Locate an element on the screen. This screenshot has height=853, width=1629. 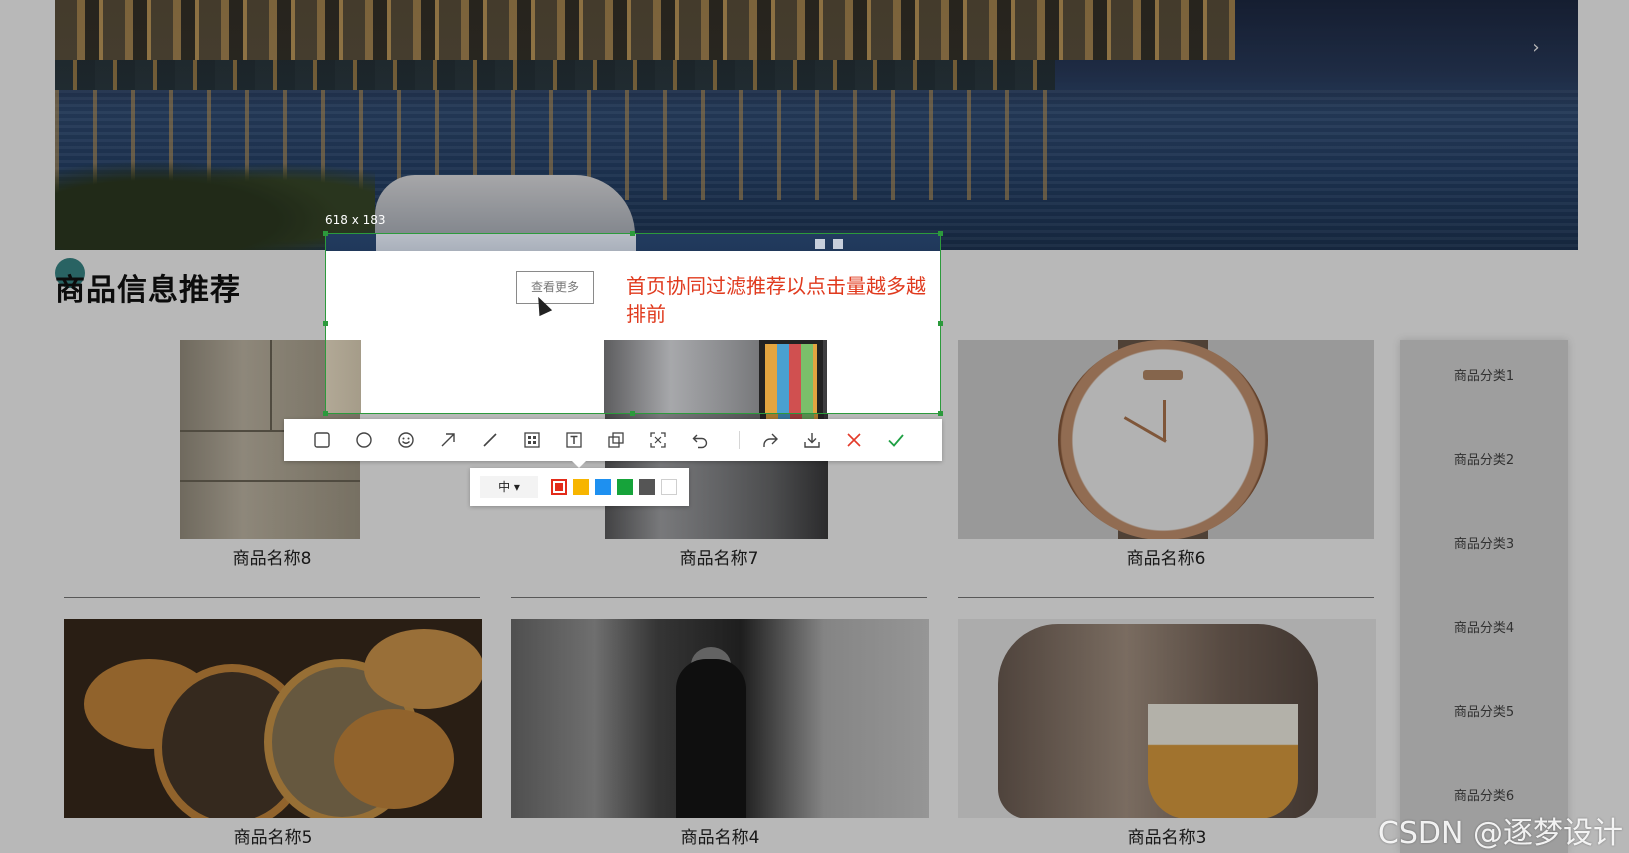
rectangle-icon is located at coordinates (322, 440).